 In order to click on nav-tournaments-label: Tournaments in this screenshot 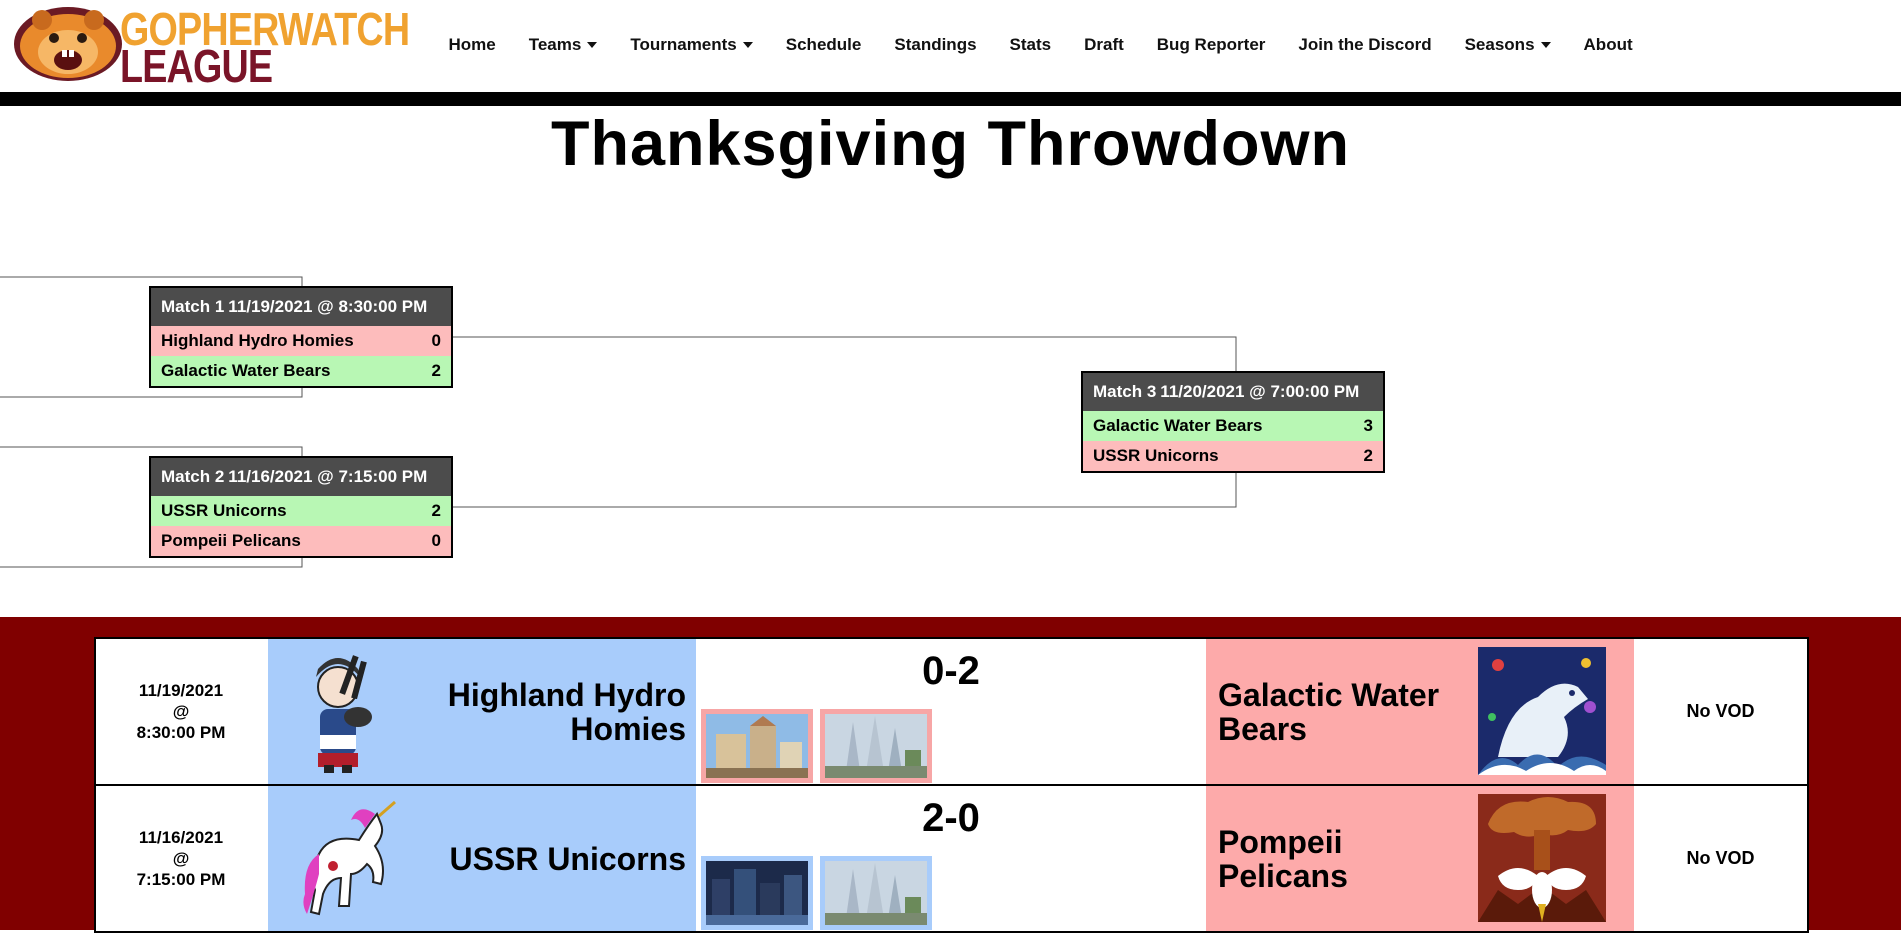, I will do `click(683, 44)`.